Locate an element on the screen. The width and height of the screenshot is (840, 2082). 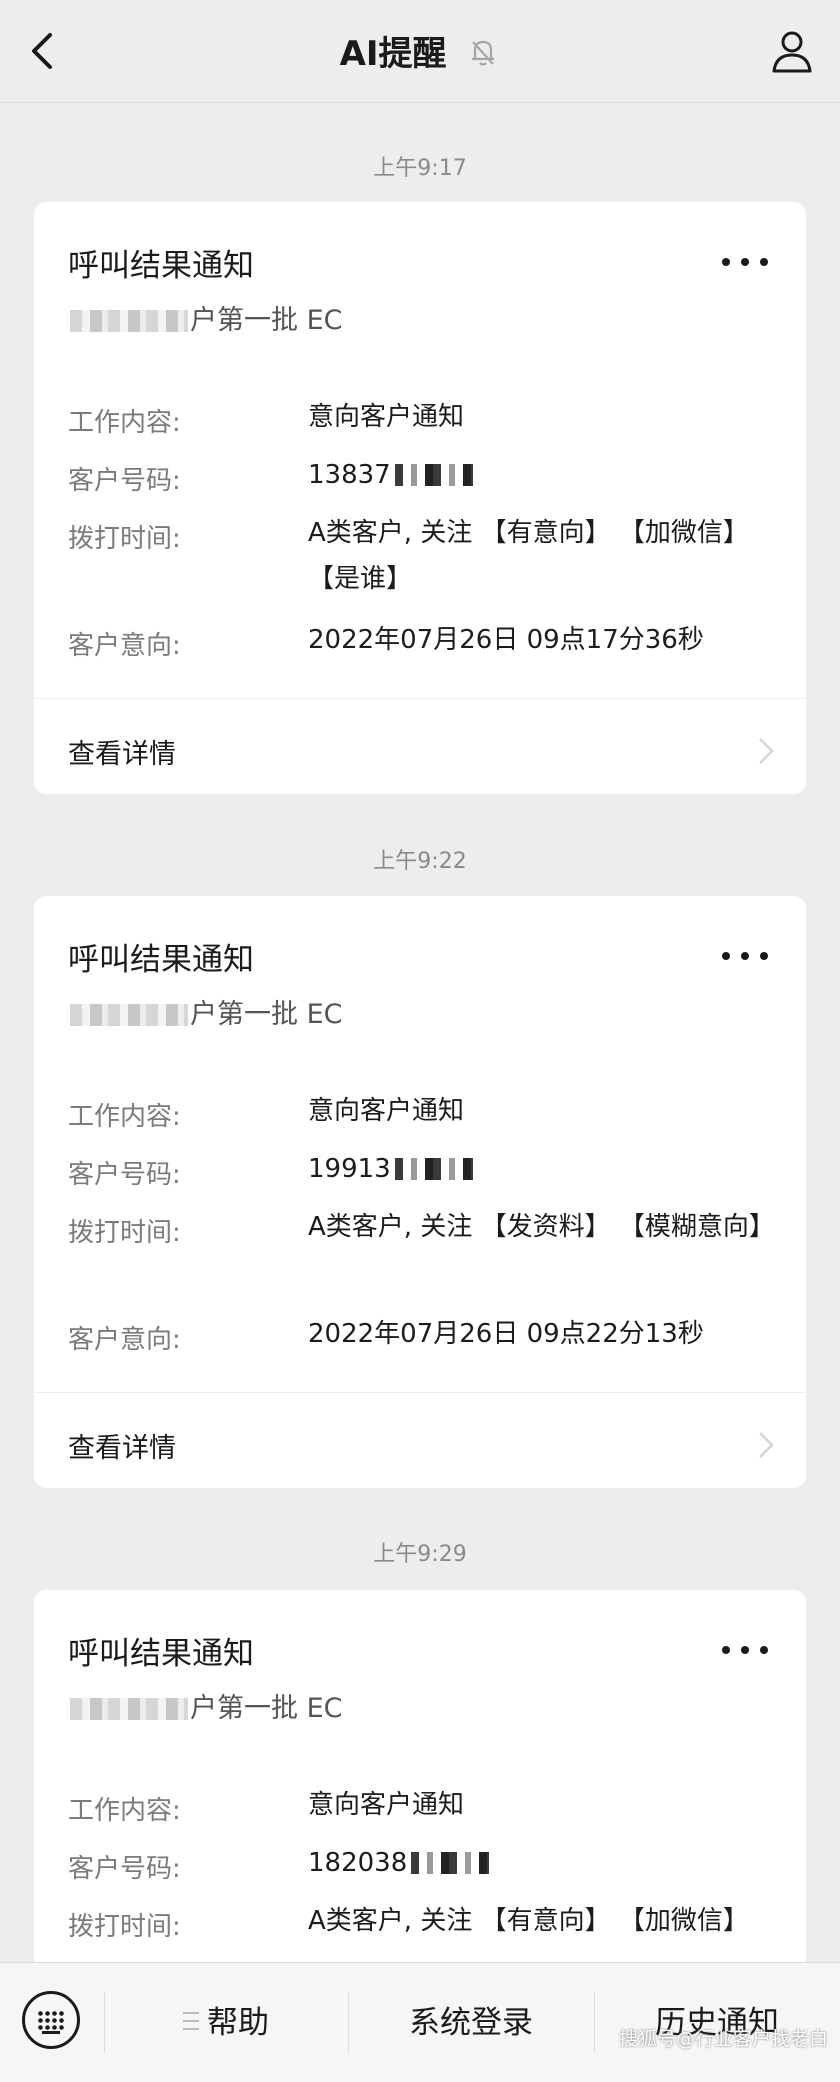
phone-number: 13837 is located at coordinates (349, 475).